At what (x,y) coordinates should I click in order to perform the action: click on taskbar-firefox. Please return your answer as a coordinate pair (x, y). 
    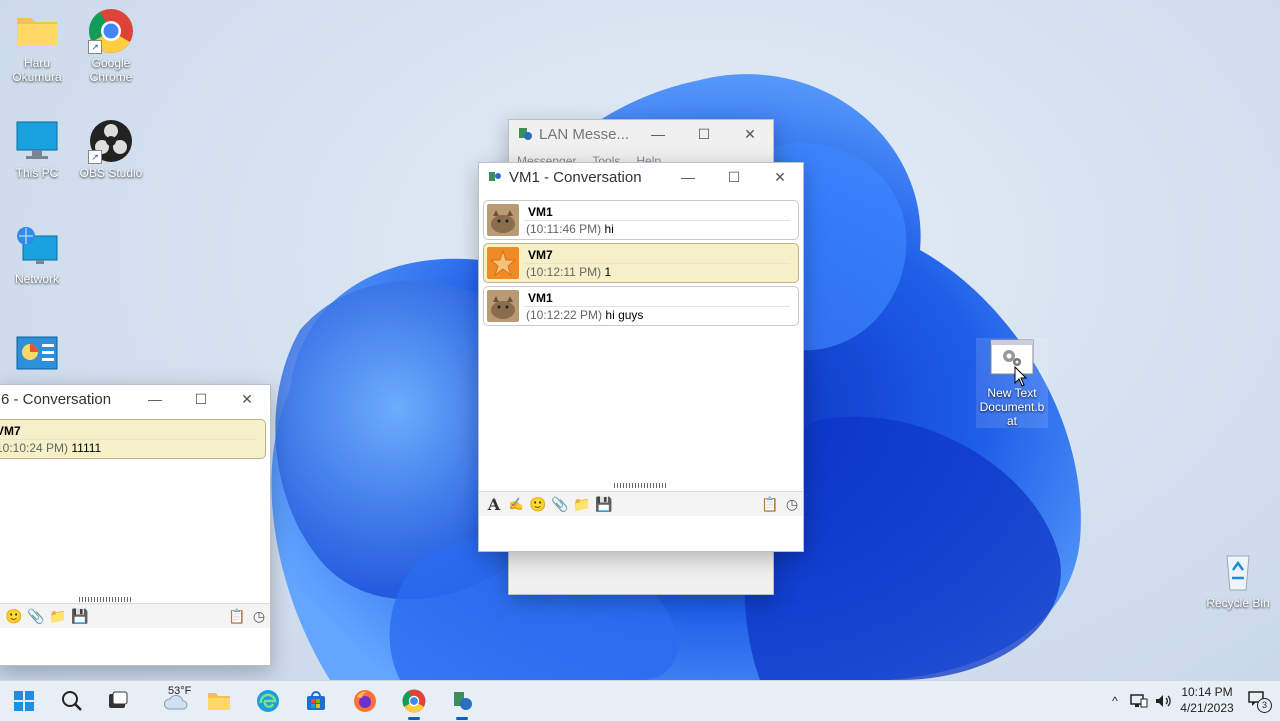
    Looking at the image, I should click on (365, 701).